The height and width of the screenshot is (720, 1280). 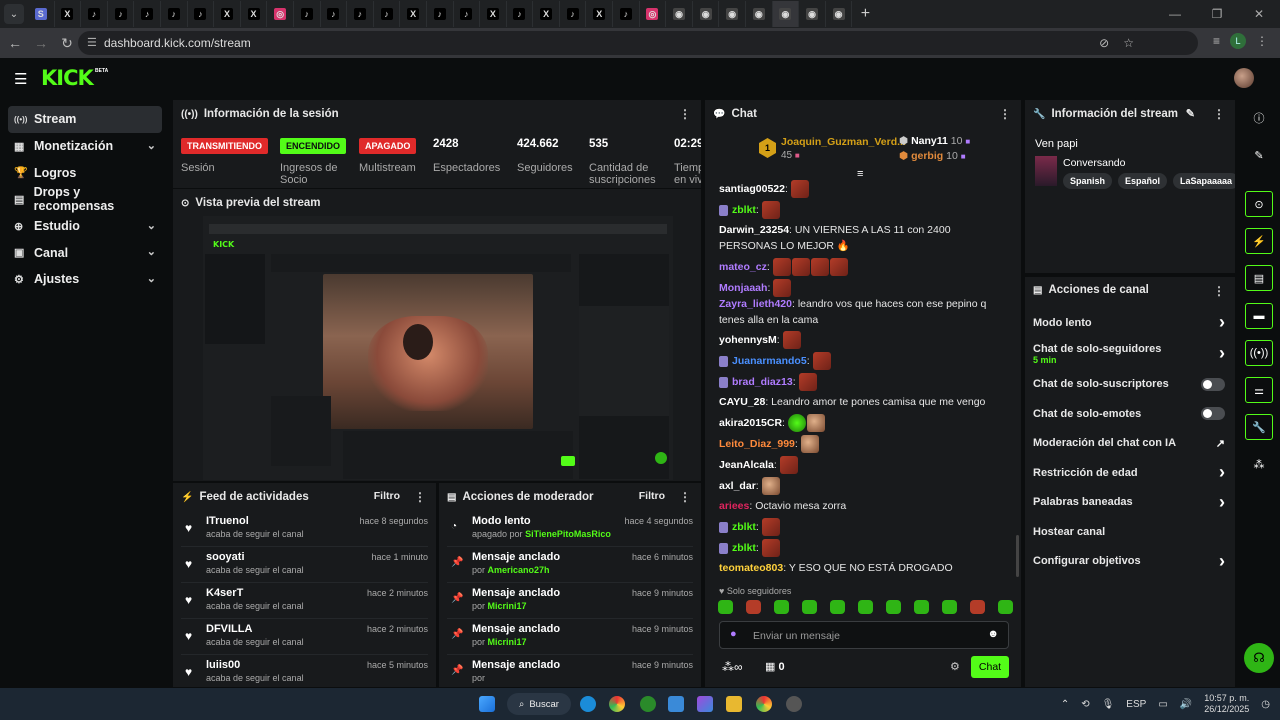 I want to click on chat-username: Zayra_lieth420, so click(x=755, y=304).